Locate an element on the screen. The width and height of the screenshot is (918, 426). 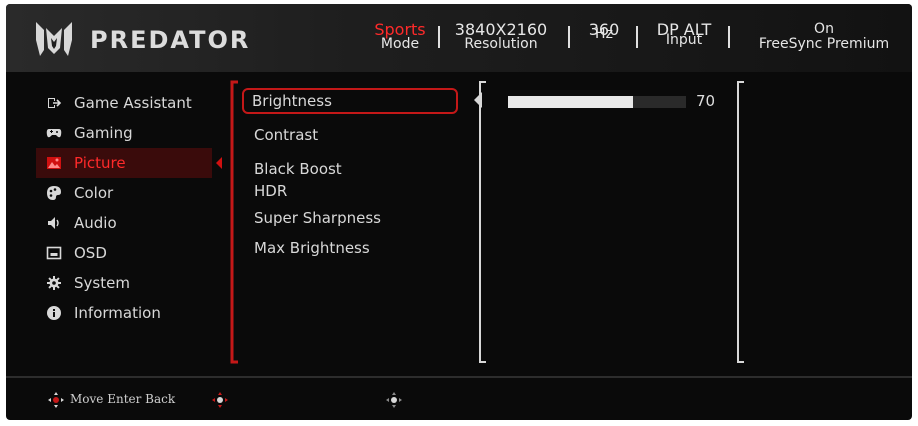
joystick-press-icon is located at coordinates (220, 400).